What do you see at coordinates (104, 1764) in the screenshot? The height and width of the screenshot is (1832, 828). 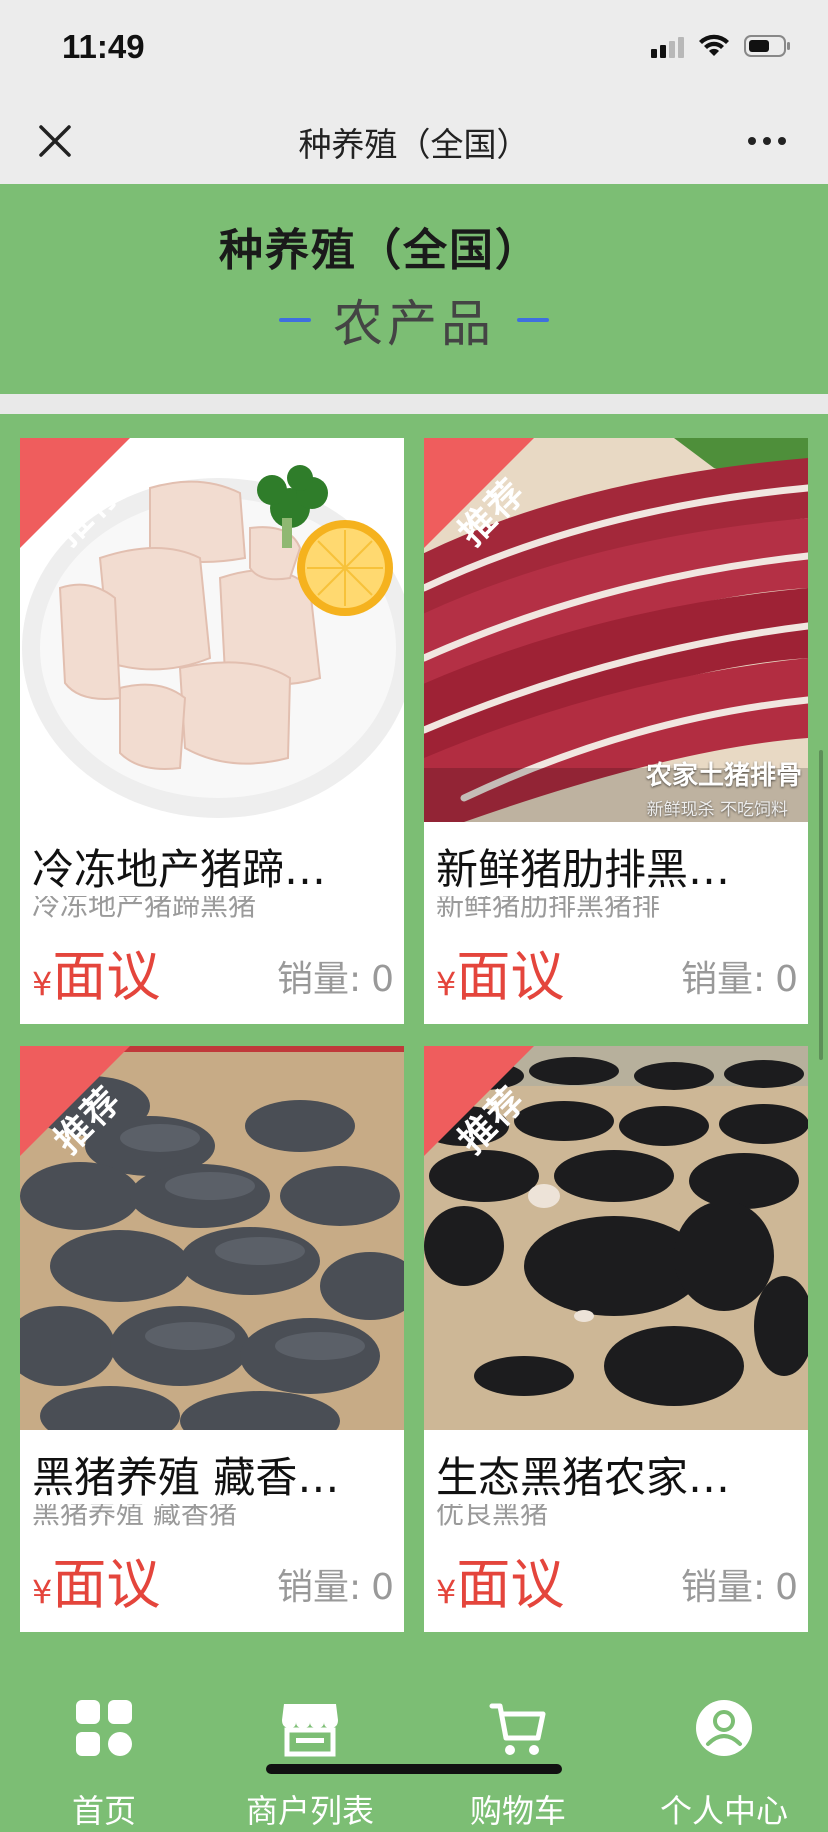 I see `tab-home: 首页` at bounding box center [104, 1764].